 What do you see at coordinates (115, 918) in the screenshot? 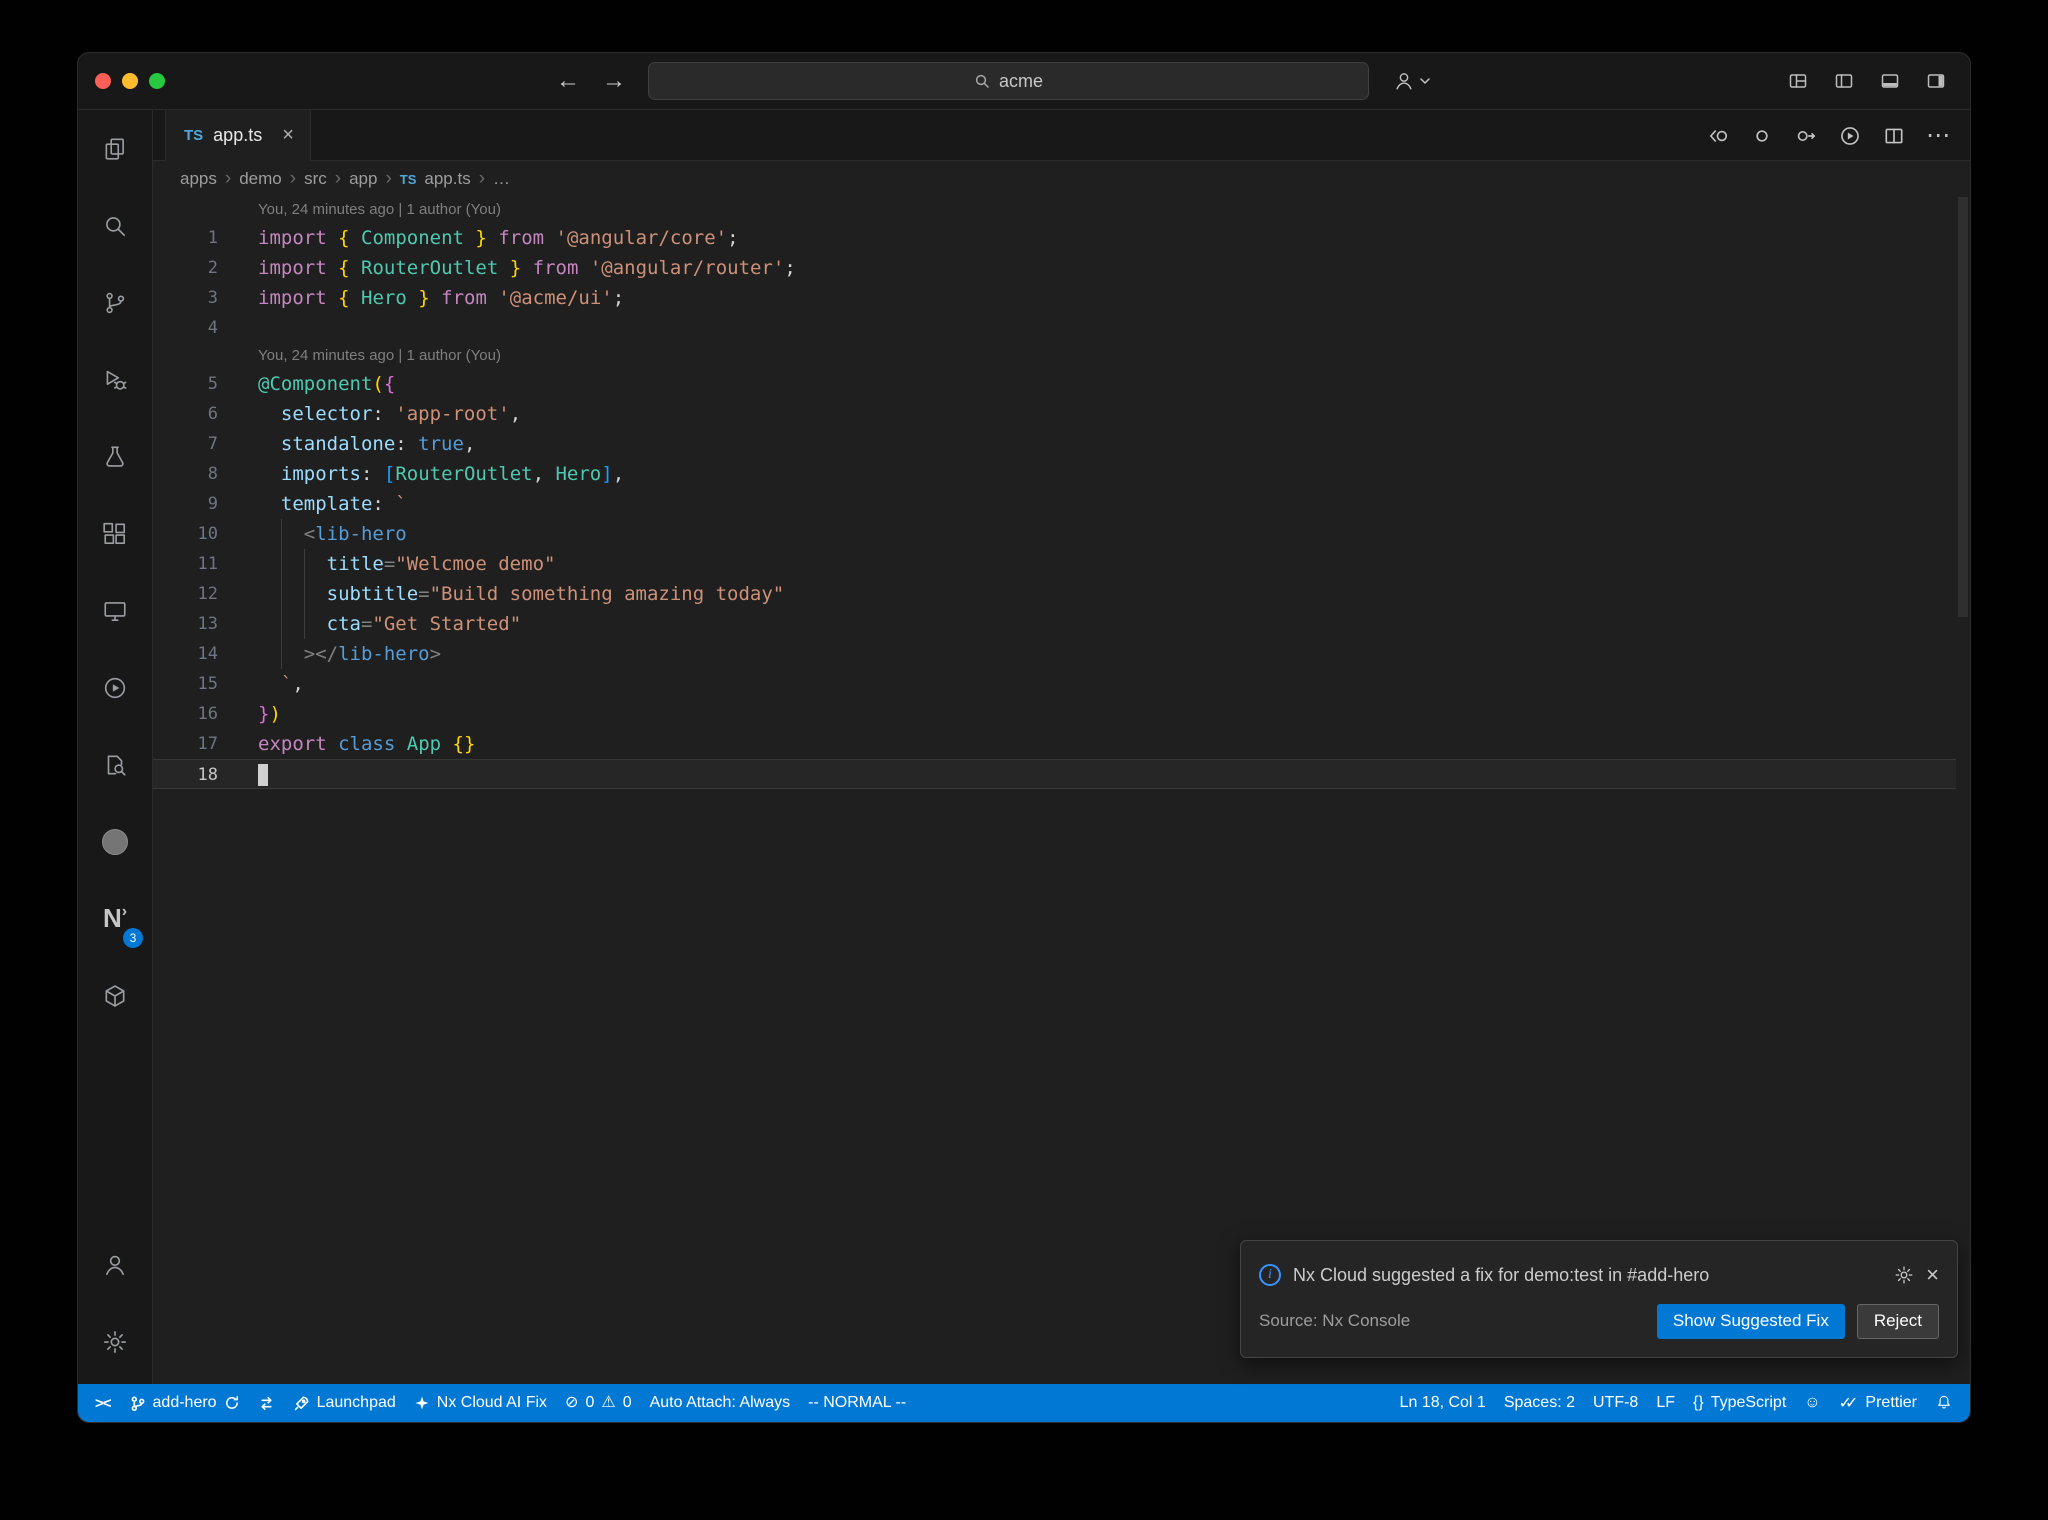
I see `nx-console-button: N› 3` at bounding box center [115, 918].